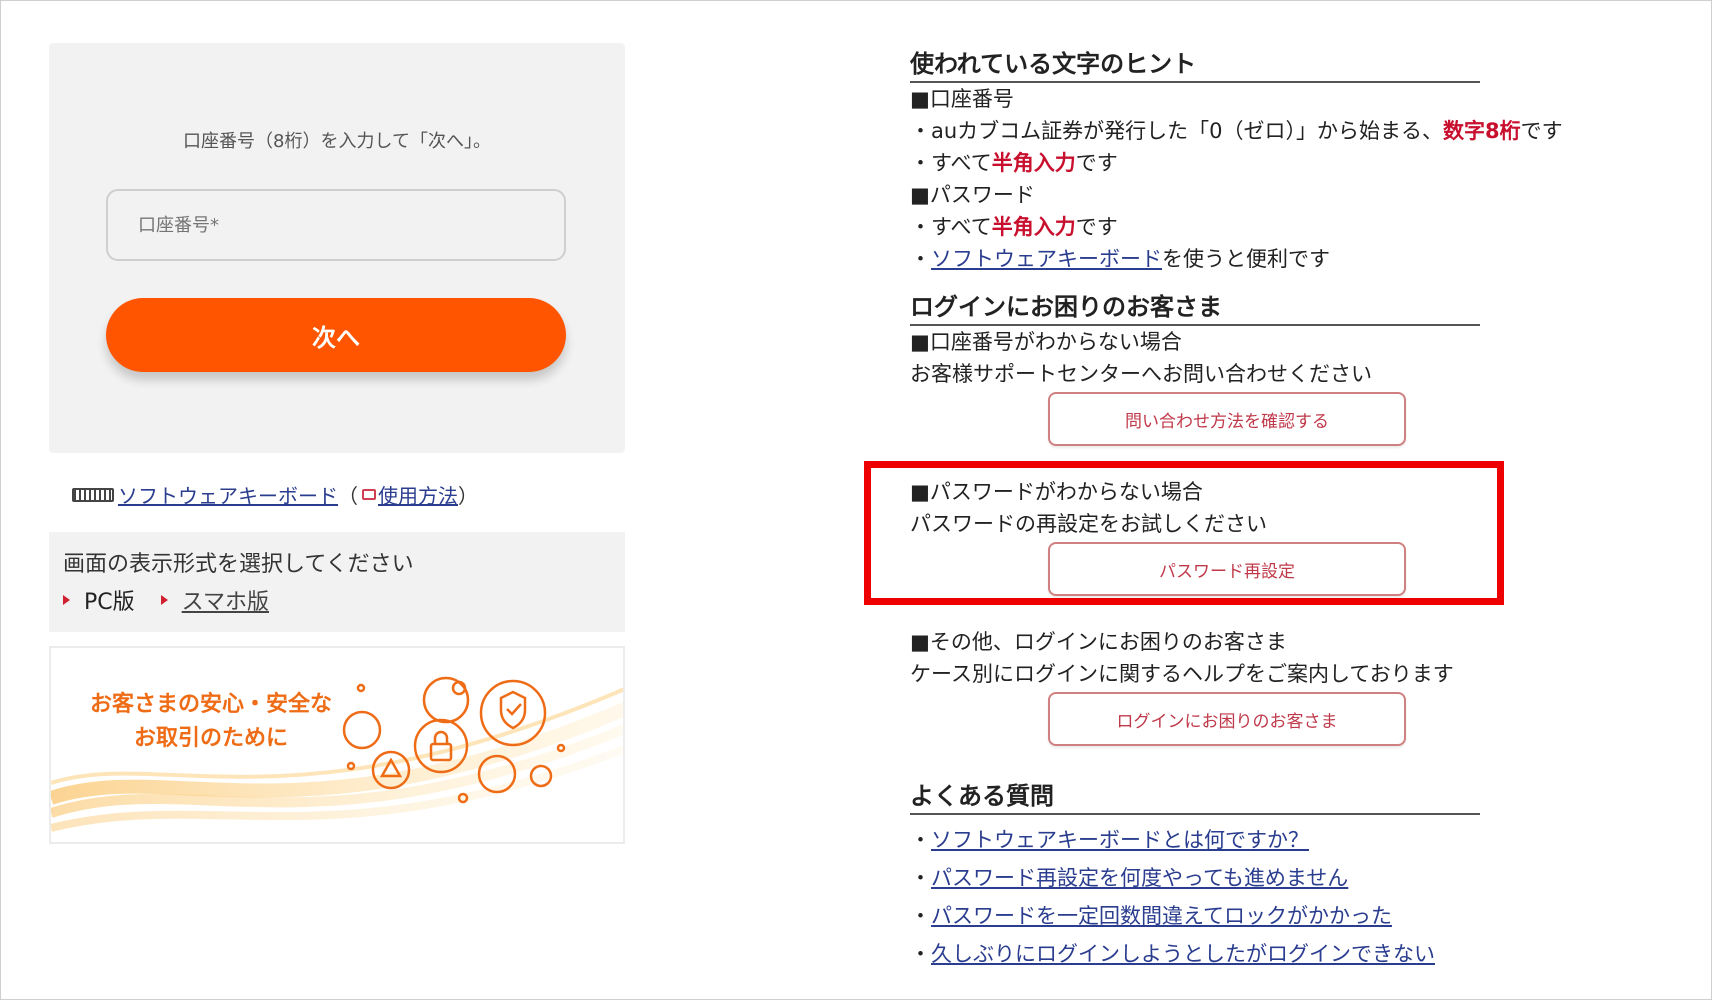 This screenshot has width=1712, height=1000. I want to click on banner-line-1: お客さまの安心・安全な, so click(210, 704).